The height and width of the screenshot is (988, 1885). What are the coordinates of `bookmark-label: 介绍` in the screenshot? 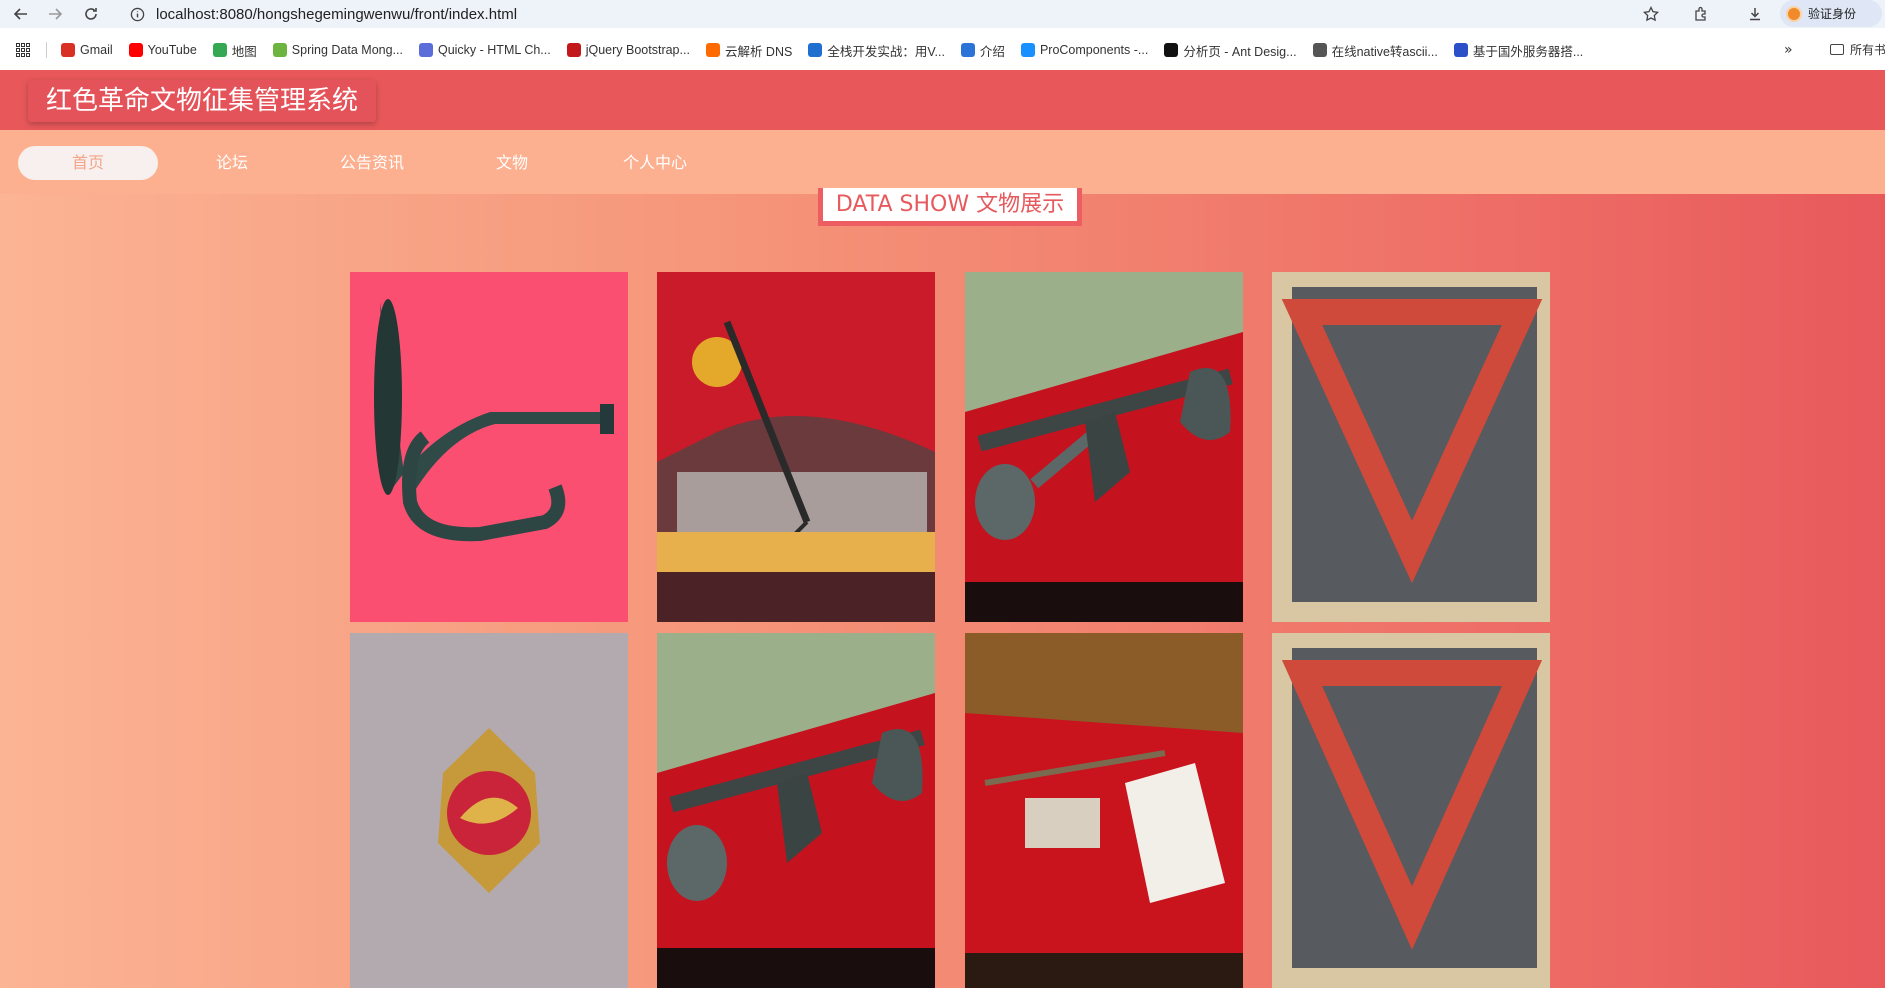 It's located at (992, 51).